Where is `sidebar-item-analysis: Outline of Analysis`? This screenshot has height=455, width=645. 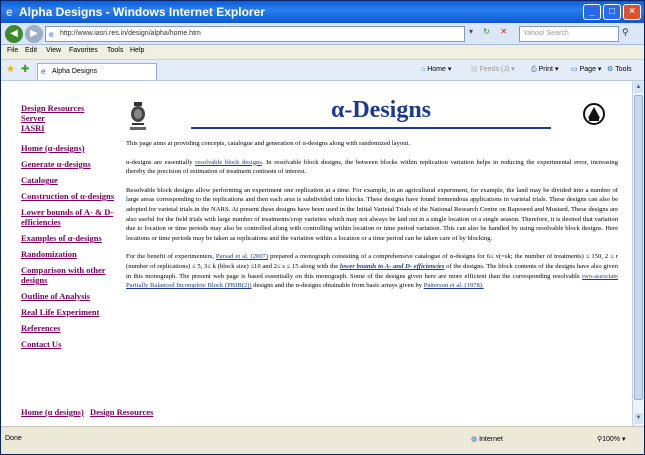 sidebar-item-analysis: Outline of Analysis is located at coordinates (68, 296).